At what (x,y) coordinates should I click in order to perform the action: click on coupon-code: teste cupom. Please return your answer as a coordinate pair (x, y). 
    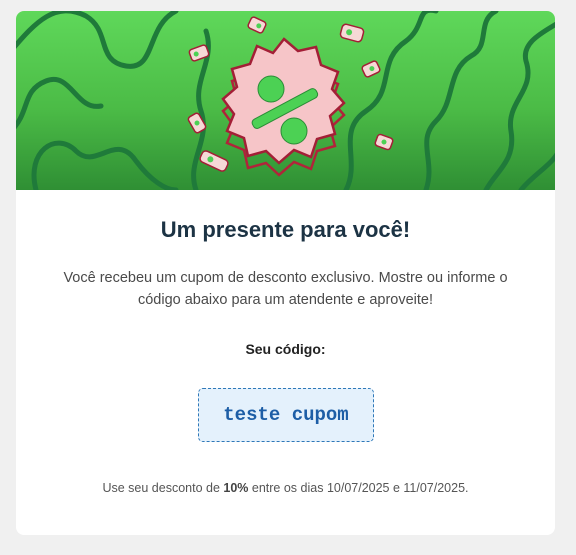
    Looking at the image, I should click on (286, 415).